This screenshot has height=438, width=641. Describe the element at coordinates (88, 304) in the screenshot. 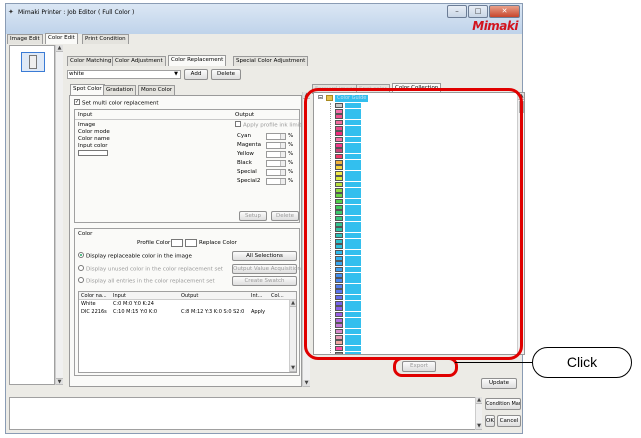

I see `row-name: White` at that location.